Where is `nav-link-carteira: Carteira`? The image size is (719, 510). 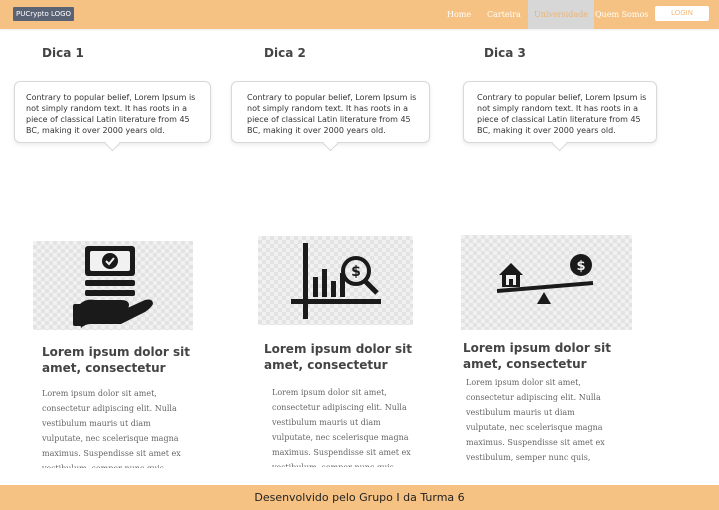 nav-link-carteira: Carteira is located at coordinates (504, 14).